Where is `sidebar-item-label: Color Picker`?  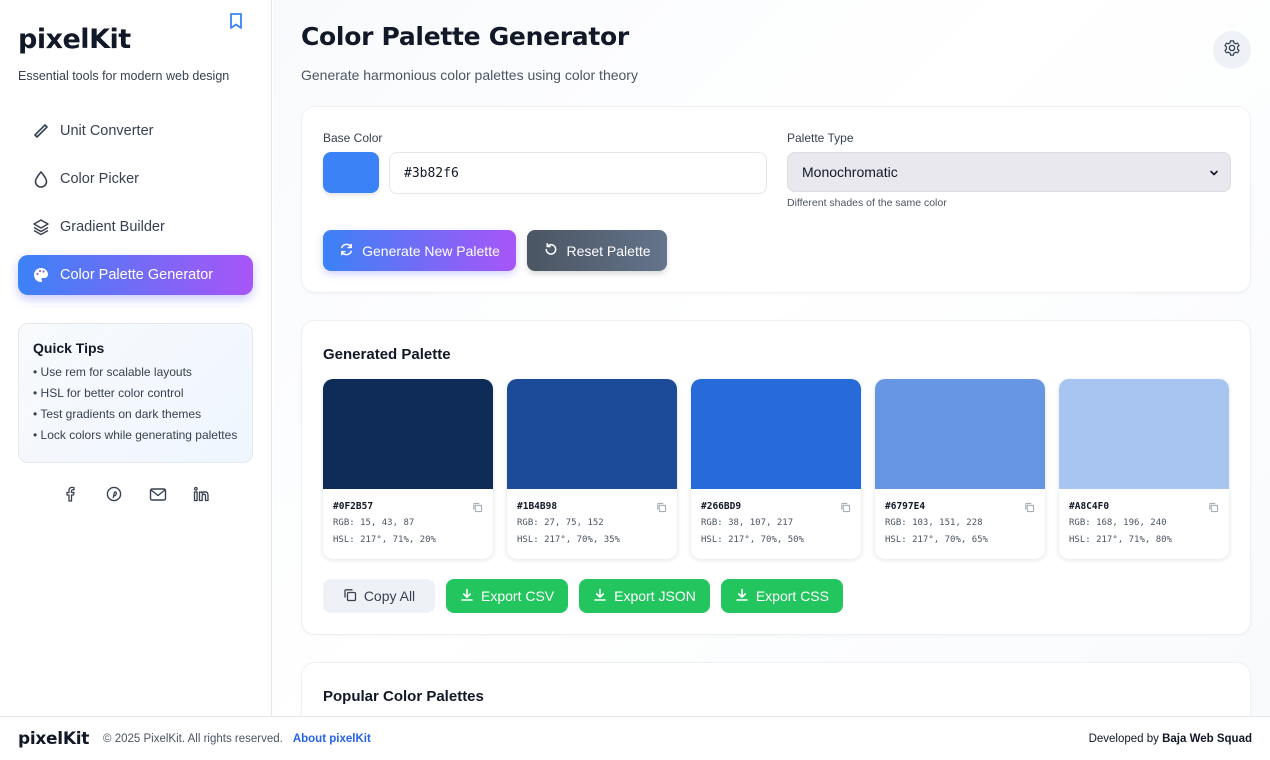 sidebar-item-label: Color Picker is located at coordinates (99, 179).